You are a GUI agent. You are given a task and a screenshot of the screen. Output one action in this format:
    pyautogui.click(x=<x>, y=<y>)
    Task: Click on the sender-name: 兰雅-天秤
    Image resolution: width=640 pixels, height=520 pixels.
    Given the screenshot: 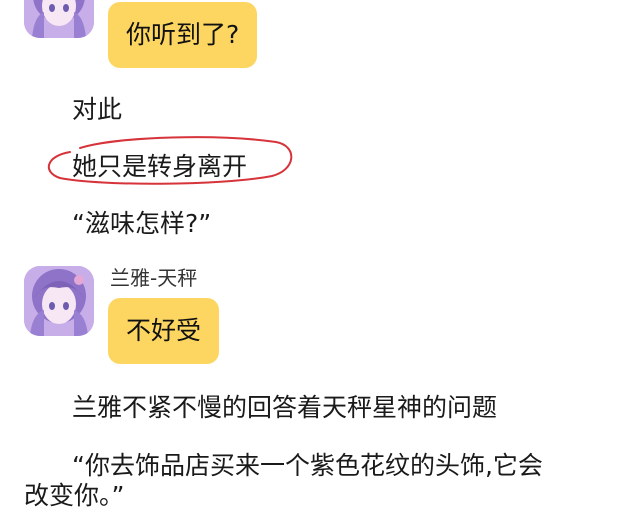 What is the action you would take?
    pyautogui.click(x=154, y=278)
    